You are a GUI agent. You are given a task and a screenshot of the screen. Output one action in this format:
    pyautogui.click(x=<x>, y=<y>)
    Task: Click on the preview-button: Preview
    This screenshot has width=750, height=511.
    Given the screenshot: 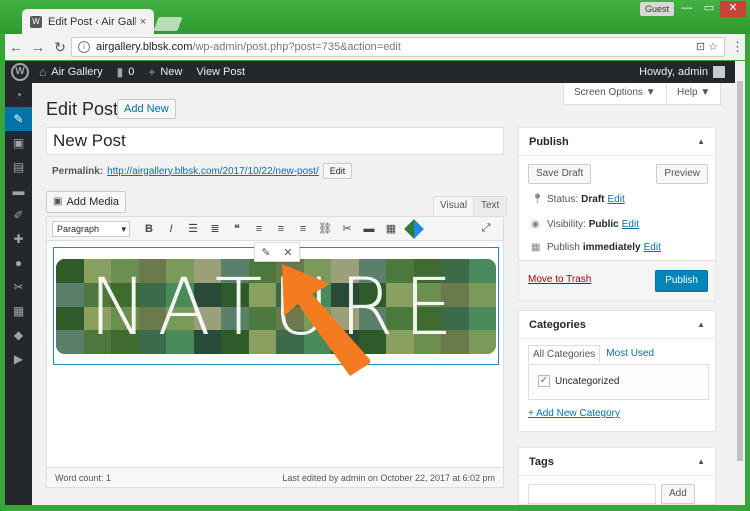 What is the action you would take?
    pyautogui.click(x=682, y=174)
    